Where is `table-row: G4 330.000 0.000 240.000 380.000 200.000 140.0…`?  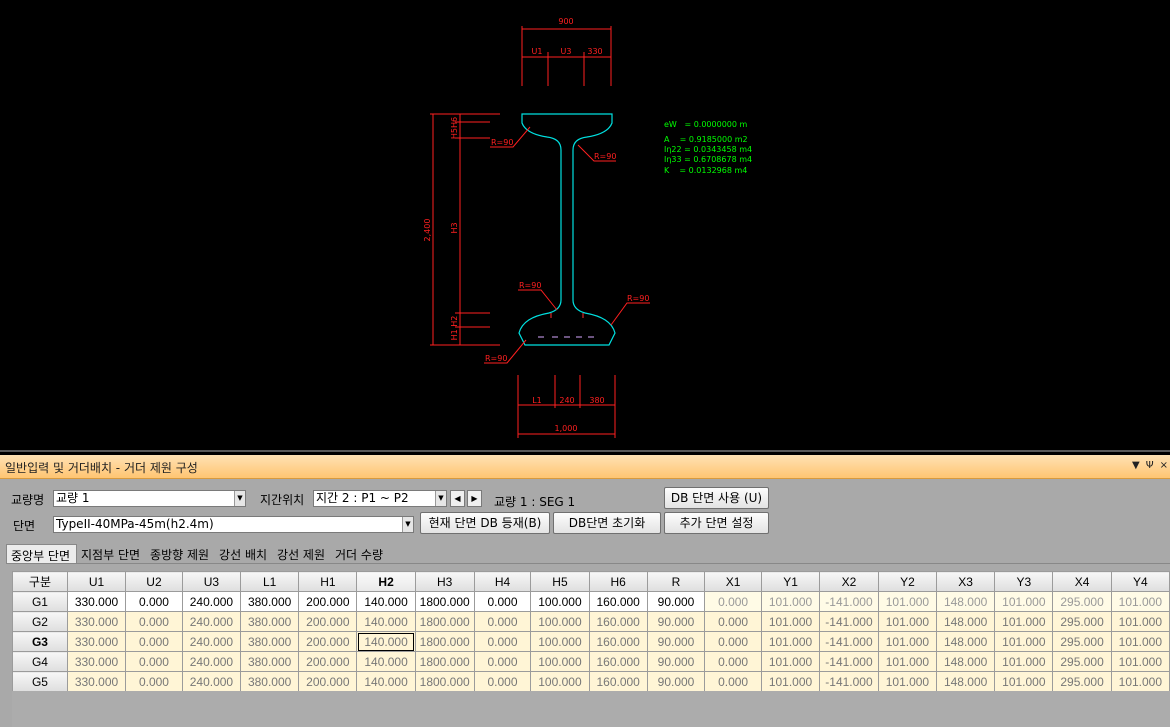 table-row: G4 330.000 0.000 240.000 380.000 200.000 140.0… is located at coordinates (591, 661).